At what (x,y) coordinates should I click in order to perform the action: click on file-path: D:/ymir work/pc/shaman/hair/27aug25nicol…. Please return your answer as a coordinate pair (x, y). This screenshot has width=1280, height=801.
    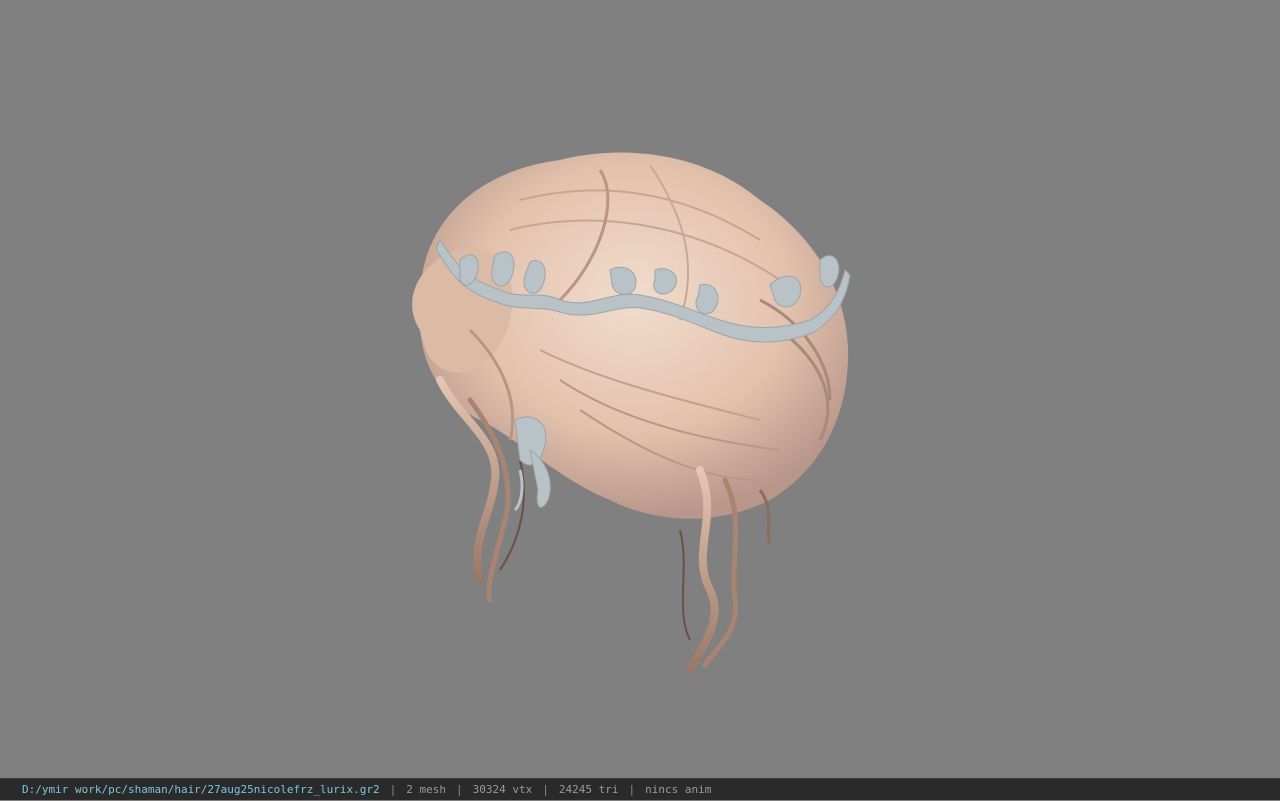
    Looking at the image, I should click on (201, 789).